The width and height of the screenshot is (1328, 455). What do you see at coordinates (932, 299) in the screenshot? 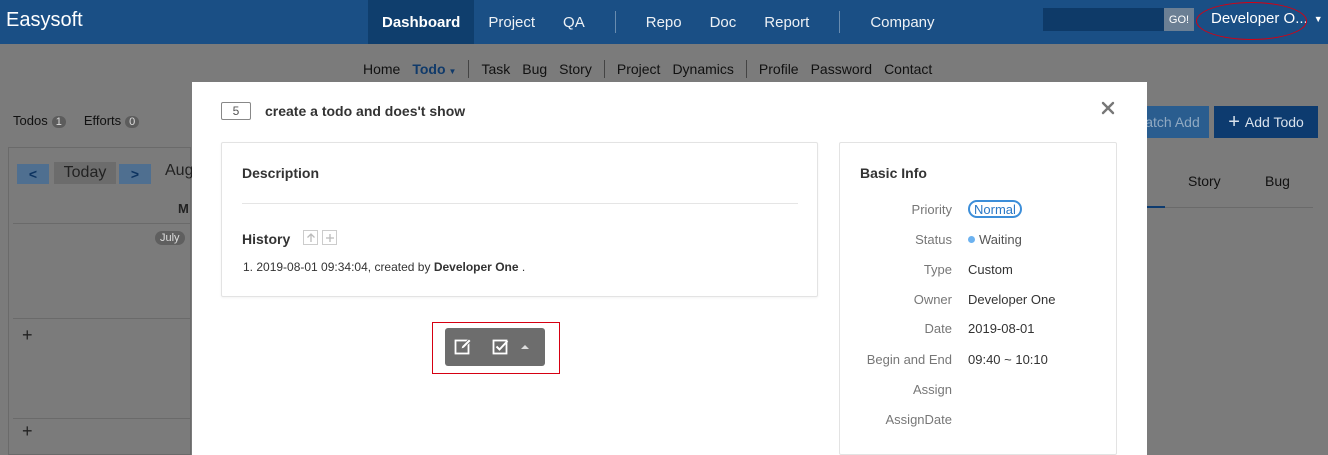
I see `owner-label: Owner` at bounding box center [932, 299].